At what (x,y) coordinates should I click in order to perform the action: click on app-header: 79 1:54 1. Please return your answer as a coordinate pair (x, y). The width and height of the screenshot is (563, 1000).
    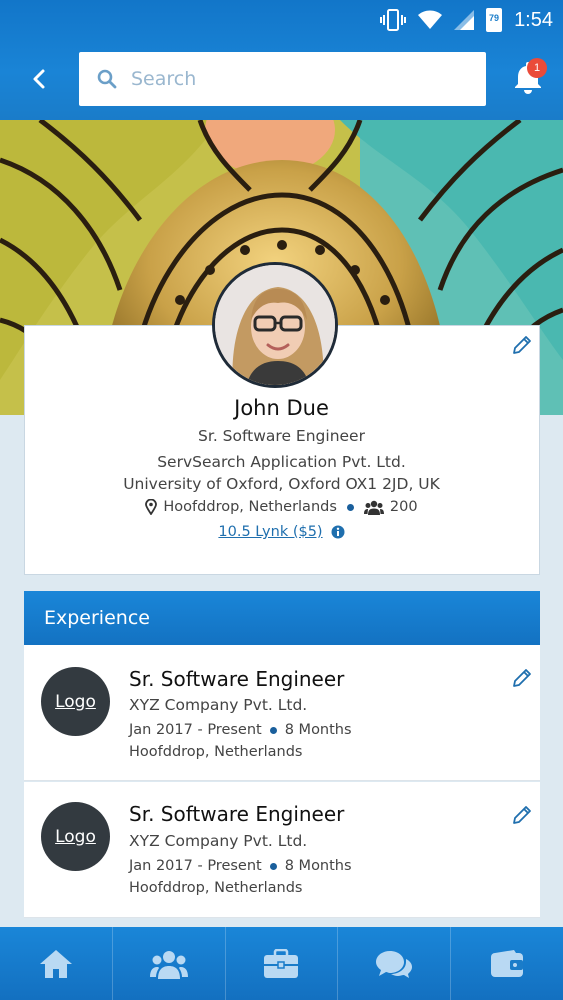
    Looking at the image, I should click on (281, 60).